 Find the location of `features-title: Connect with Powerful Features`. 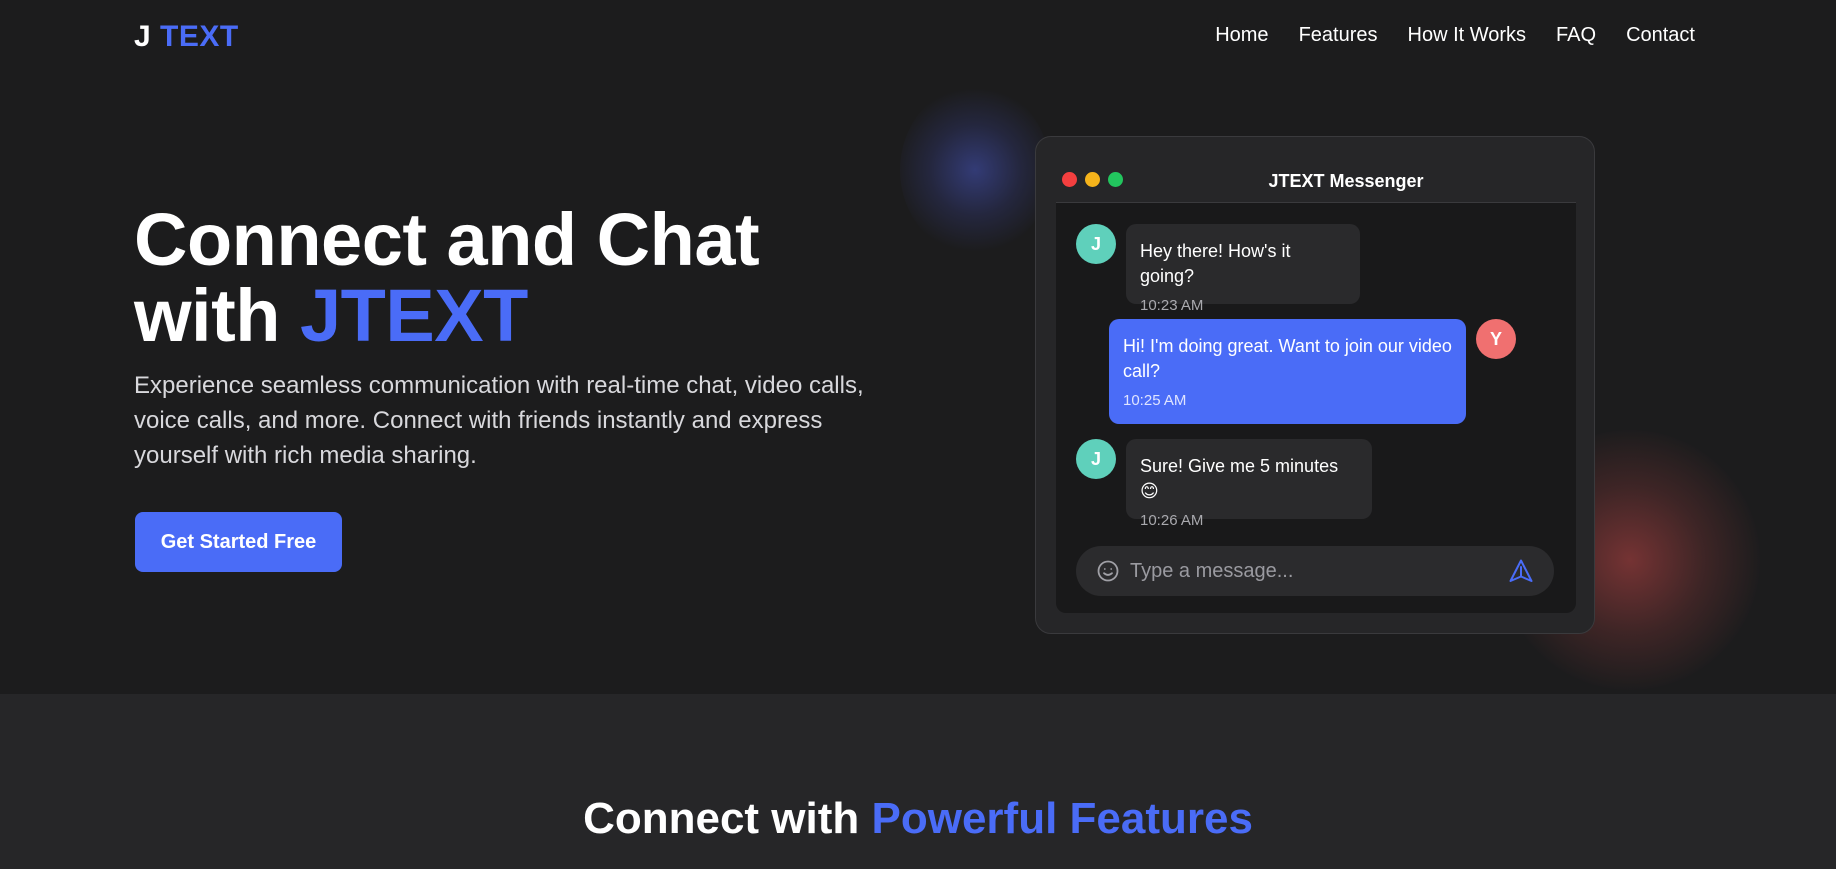

features-title: Connect with Powerful Features is located at coordinates (918, 819).